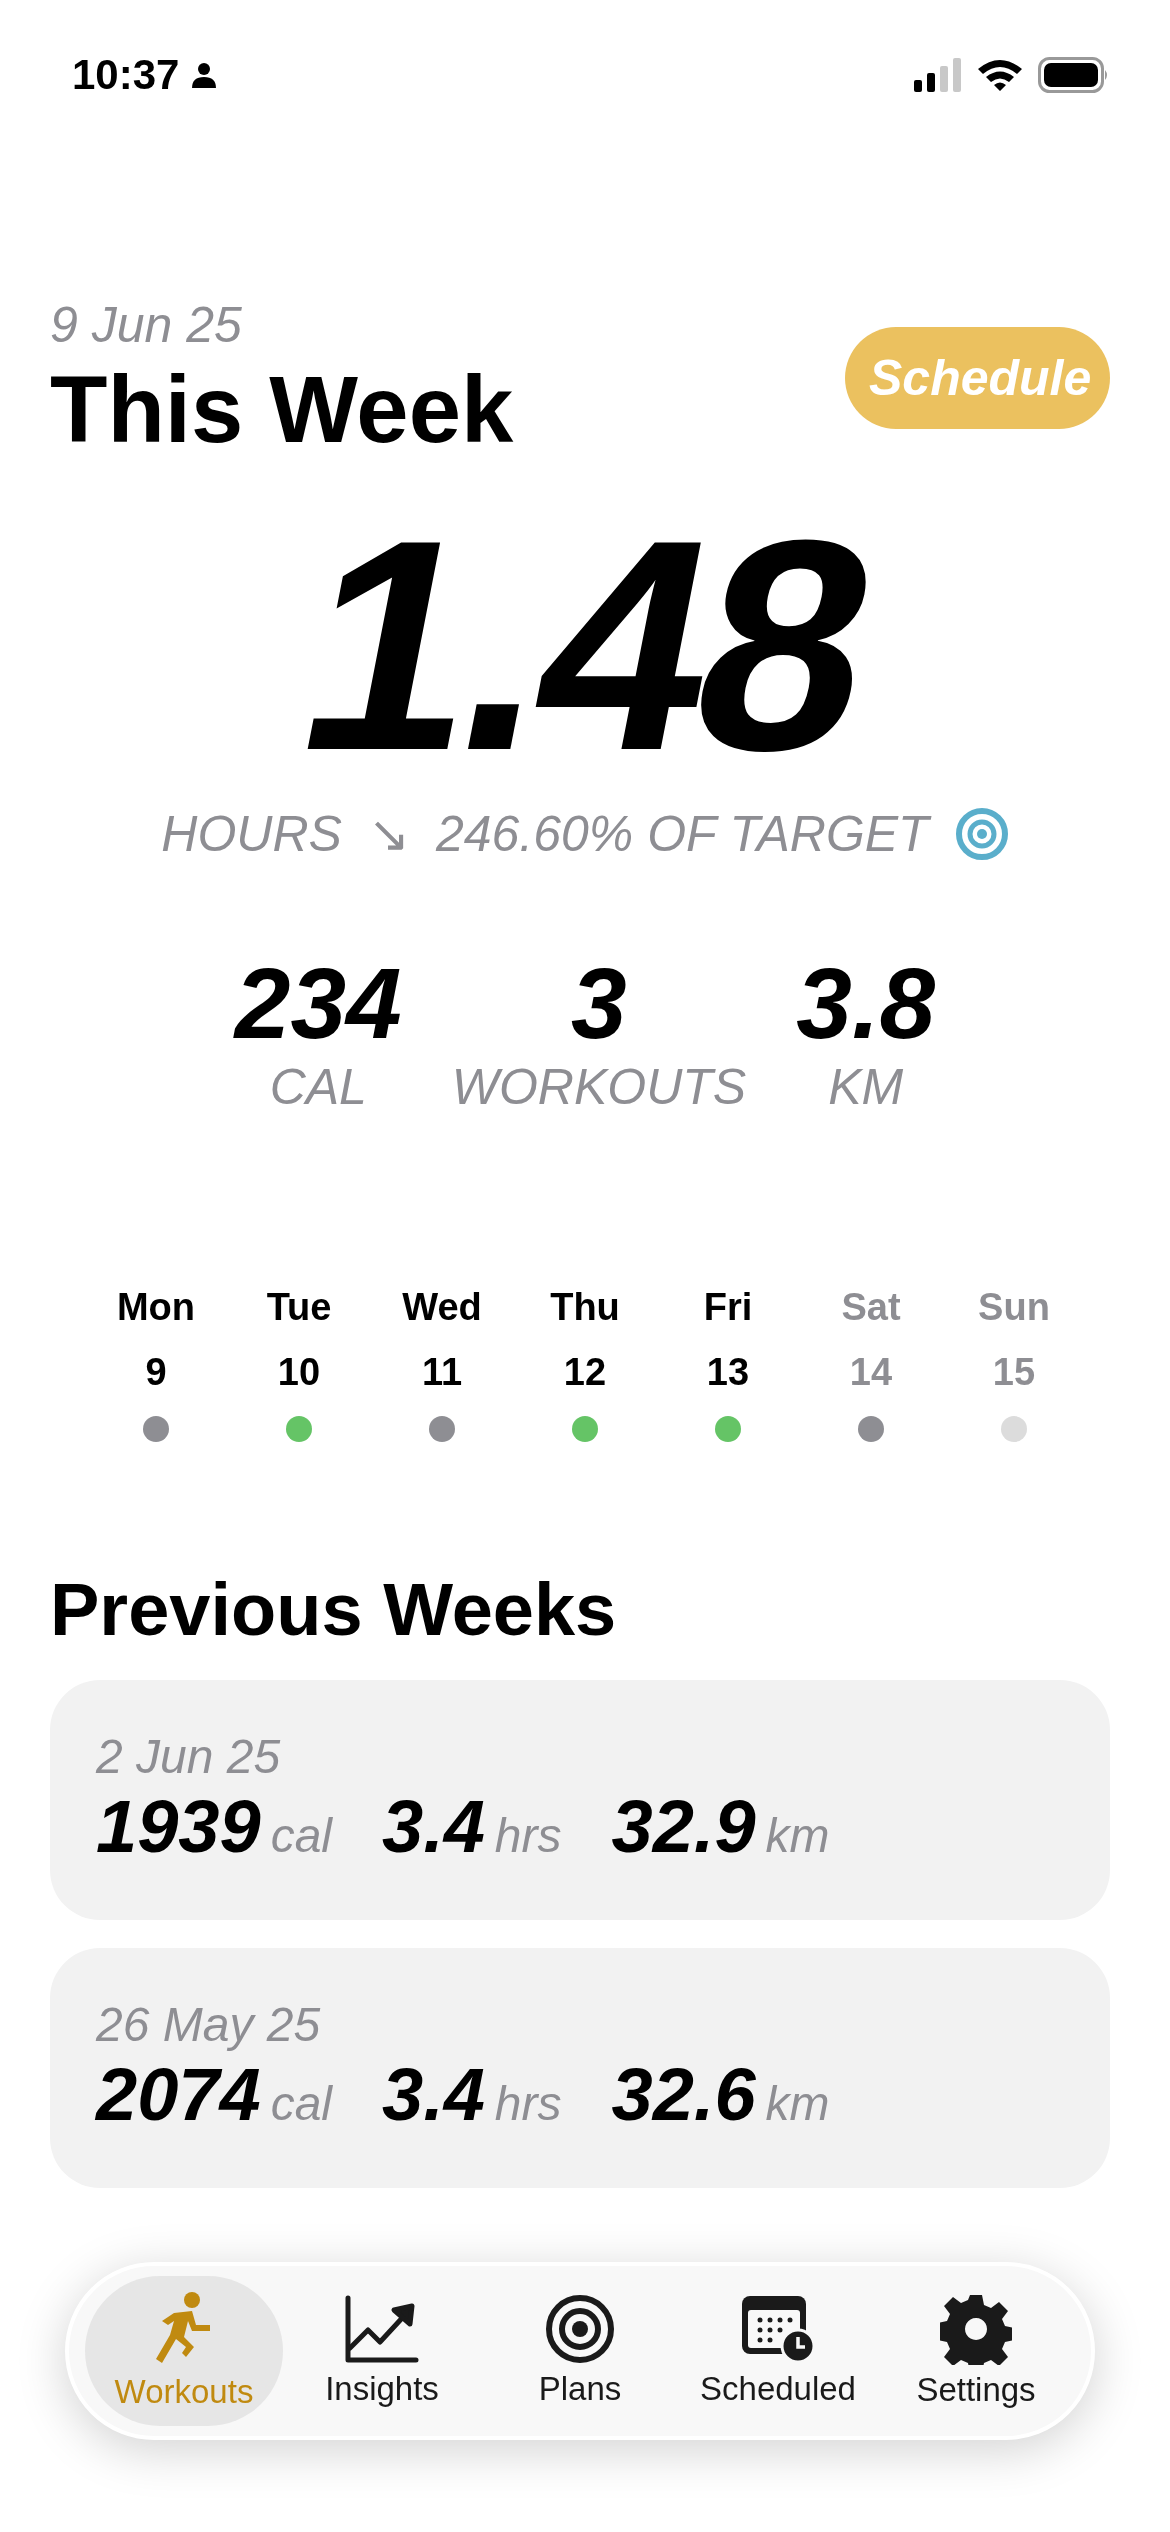 This screenshot has height=2532, width=1170. What do you see at coordinates (580, 2068) in the screenshot?
I see `week-card: 26 May 25 2074 cal 3.4 hrs 32.6 km` at bounding box center [580, 2068].